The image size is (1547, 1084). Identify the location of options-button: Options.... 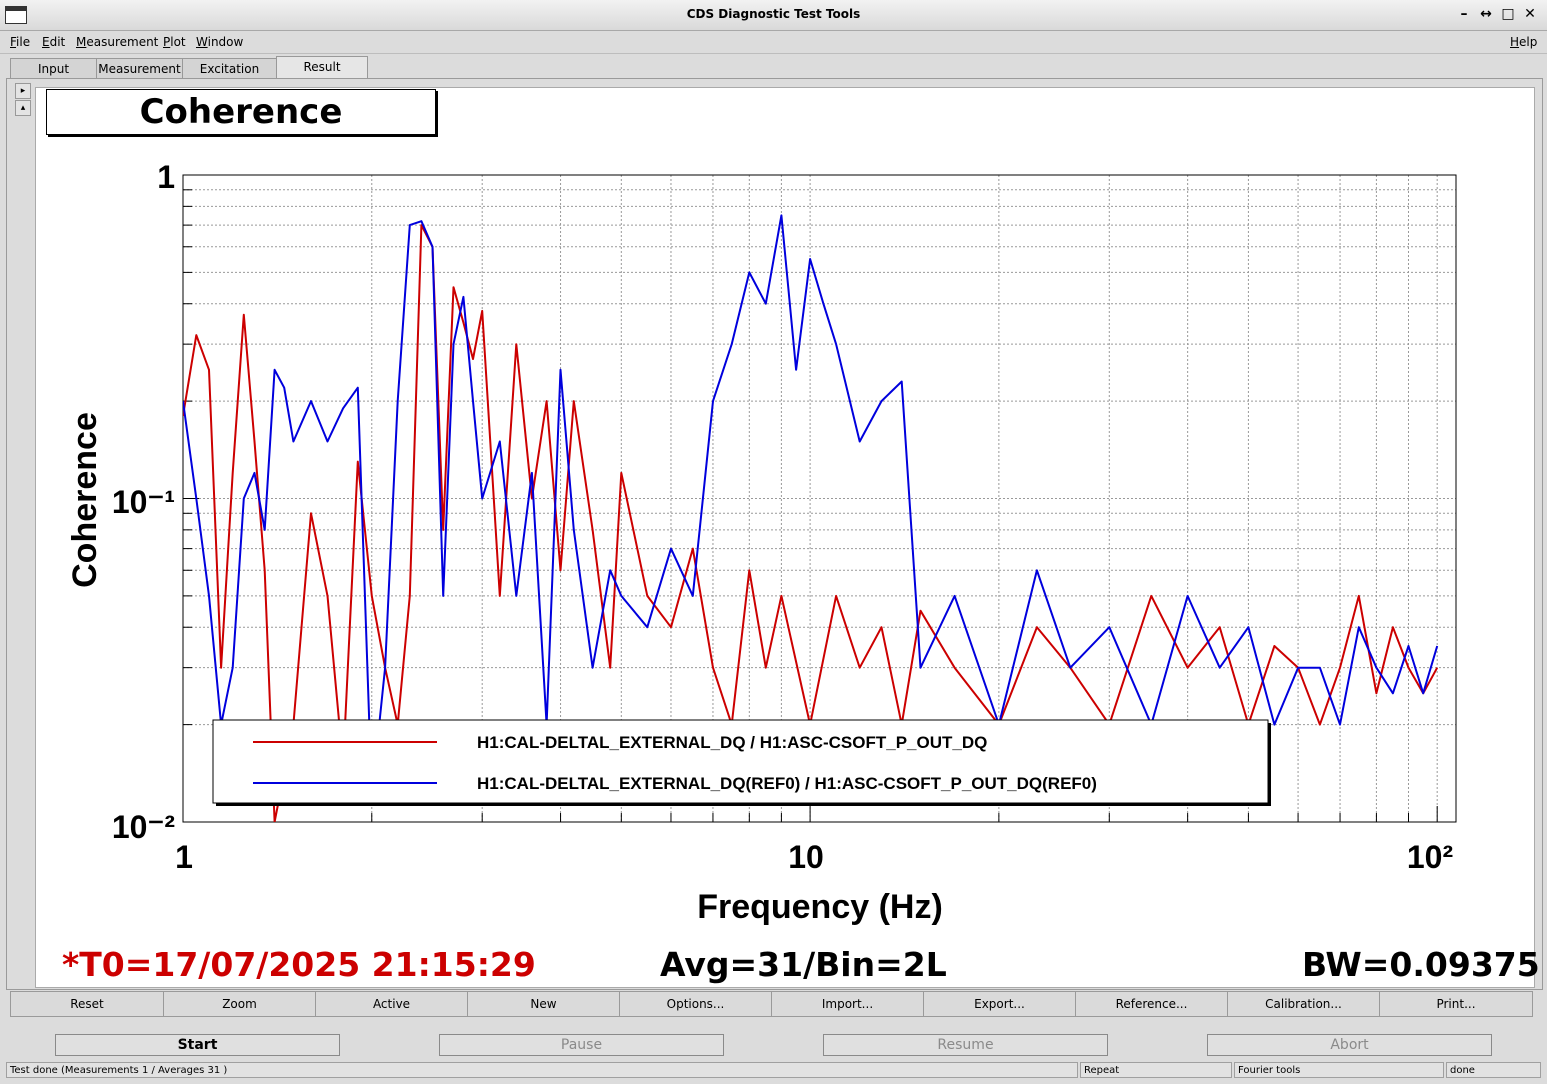
(695, 1004).